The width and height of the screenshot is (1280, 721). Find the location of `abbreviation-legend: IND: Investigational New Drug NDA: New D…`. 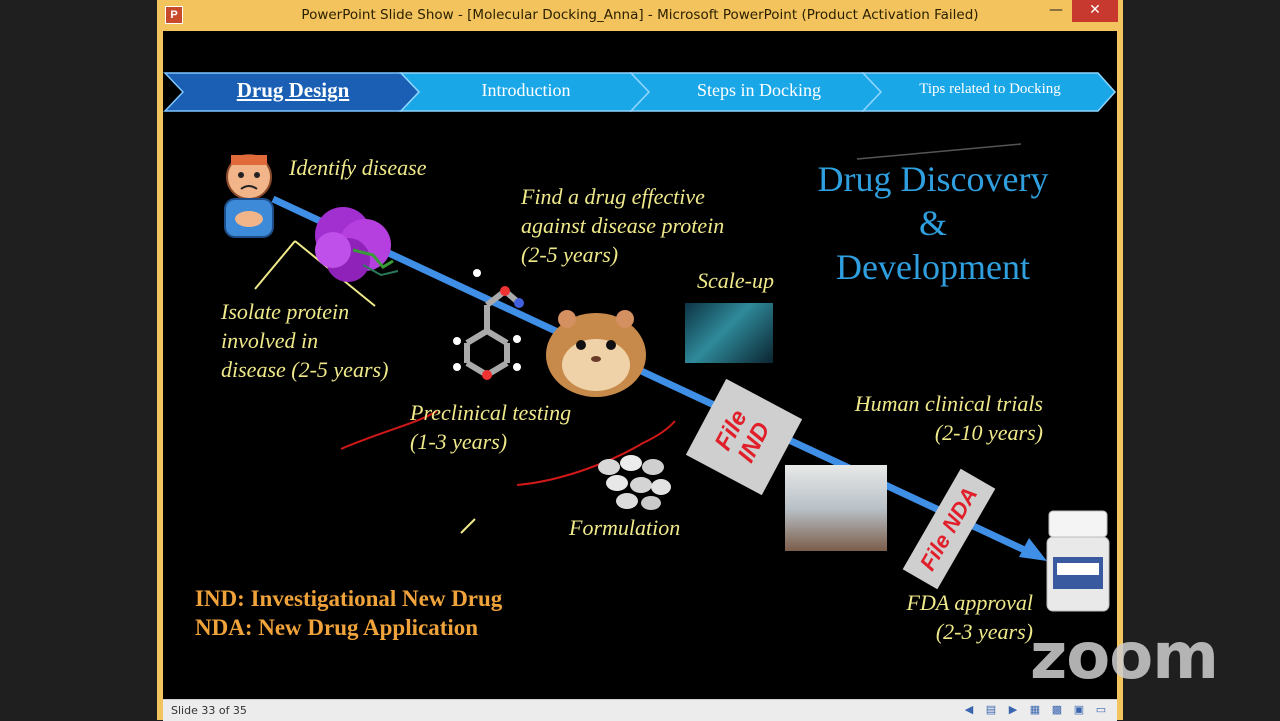

abbreviation-legend: IND: Investigational New Drug NDA: New D… is located at coordinates (348, 613).